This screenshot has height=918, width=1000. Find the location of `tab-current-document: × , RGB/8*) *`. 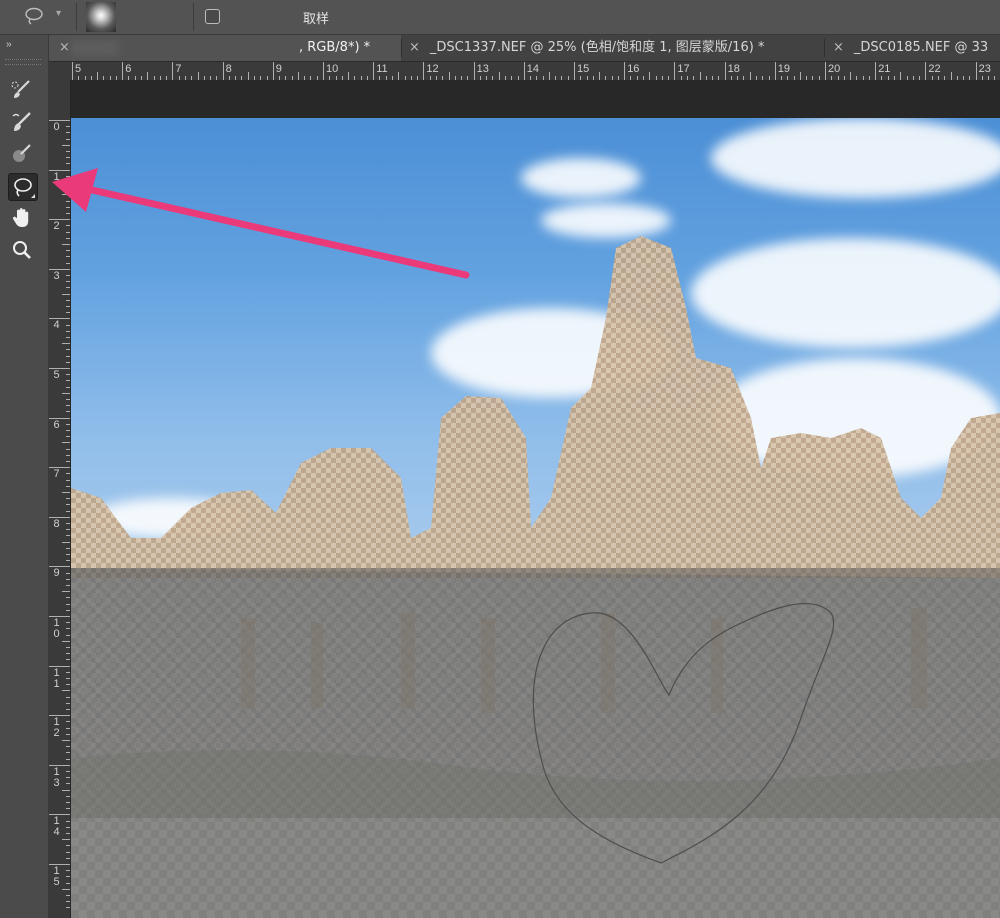

tab-current-document: × , RGB/8*) * is located at coordinates (225, 48).